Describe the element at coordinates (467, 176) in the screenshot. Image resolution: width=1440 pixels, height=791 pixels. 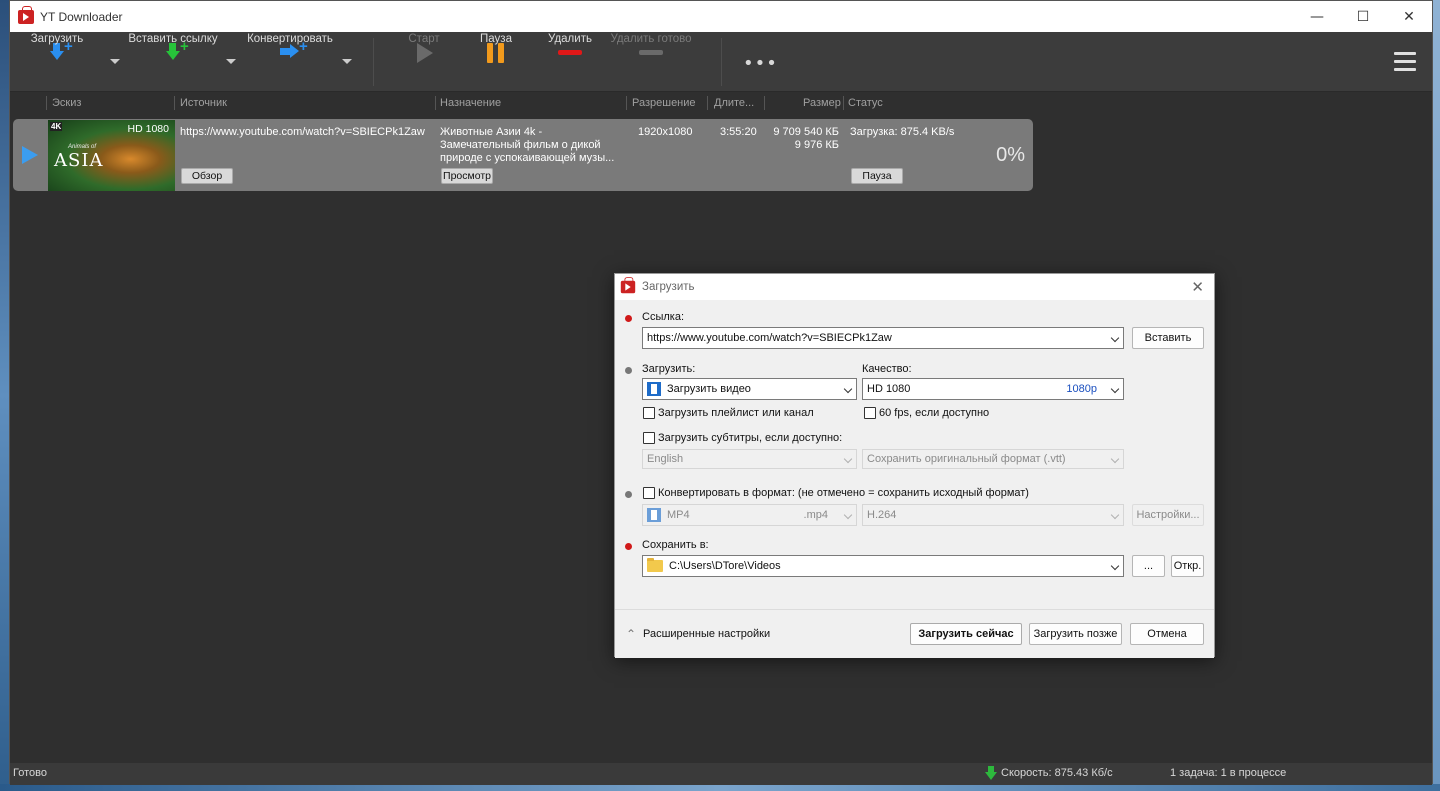
I see `view-button: Просмотр` at that location.